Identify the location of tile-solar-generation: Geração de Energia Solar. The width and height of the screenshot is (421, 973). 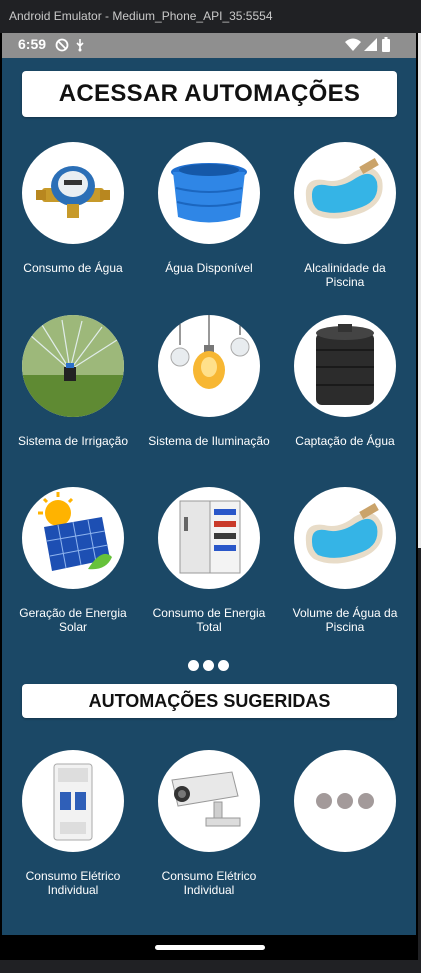
(73, 560).